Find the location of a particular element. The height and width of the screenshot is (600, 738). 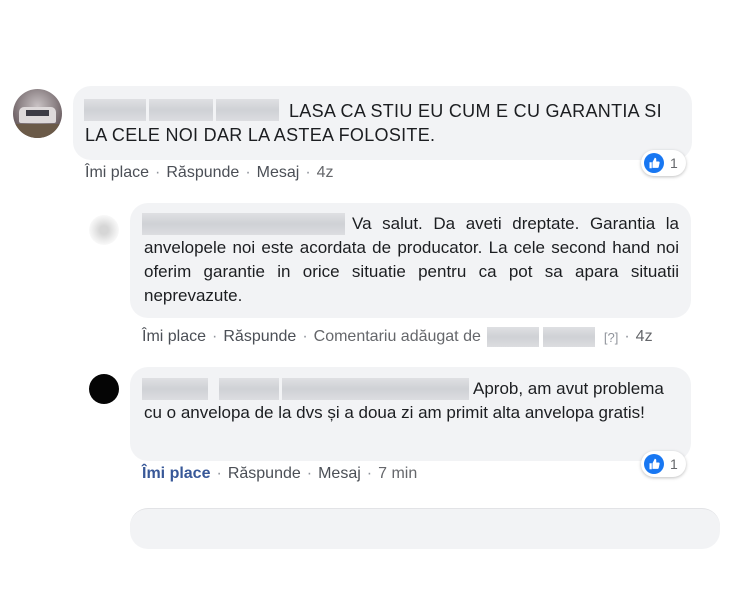

commenter-avatar is located at coordinates (37, 113).